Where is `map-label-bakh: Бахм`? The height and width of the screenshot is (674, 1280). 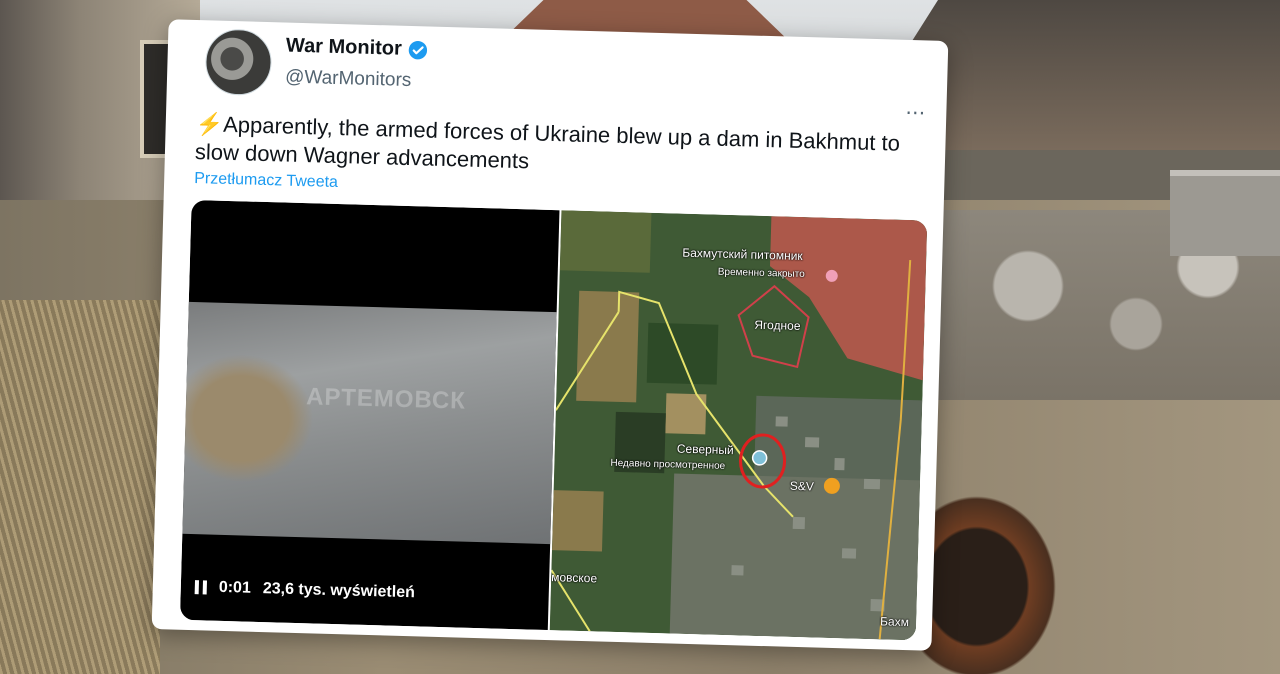 map-label-bakh: Бахм is located at coordinates (894, 622).